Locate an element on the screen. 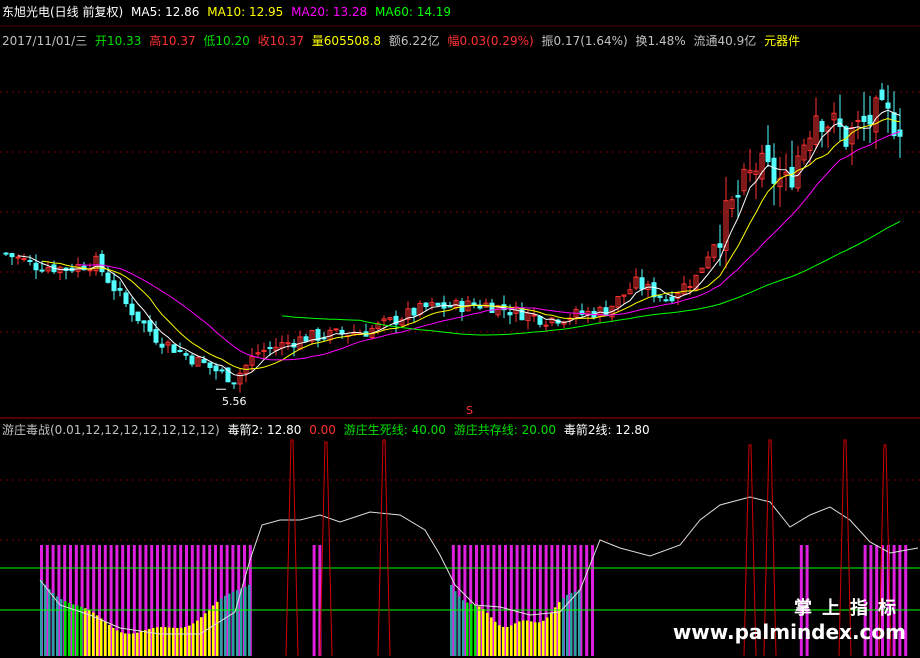 Image resolution: width=920 pixels, height=658 pixels. quote-amplitude: 振0.17(1.64%) is located at coordinates (584, 41).